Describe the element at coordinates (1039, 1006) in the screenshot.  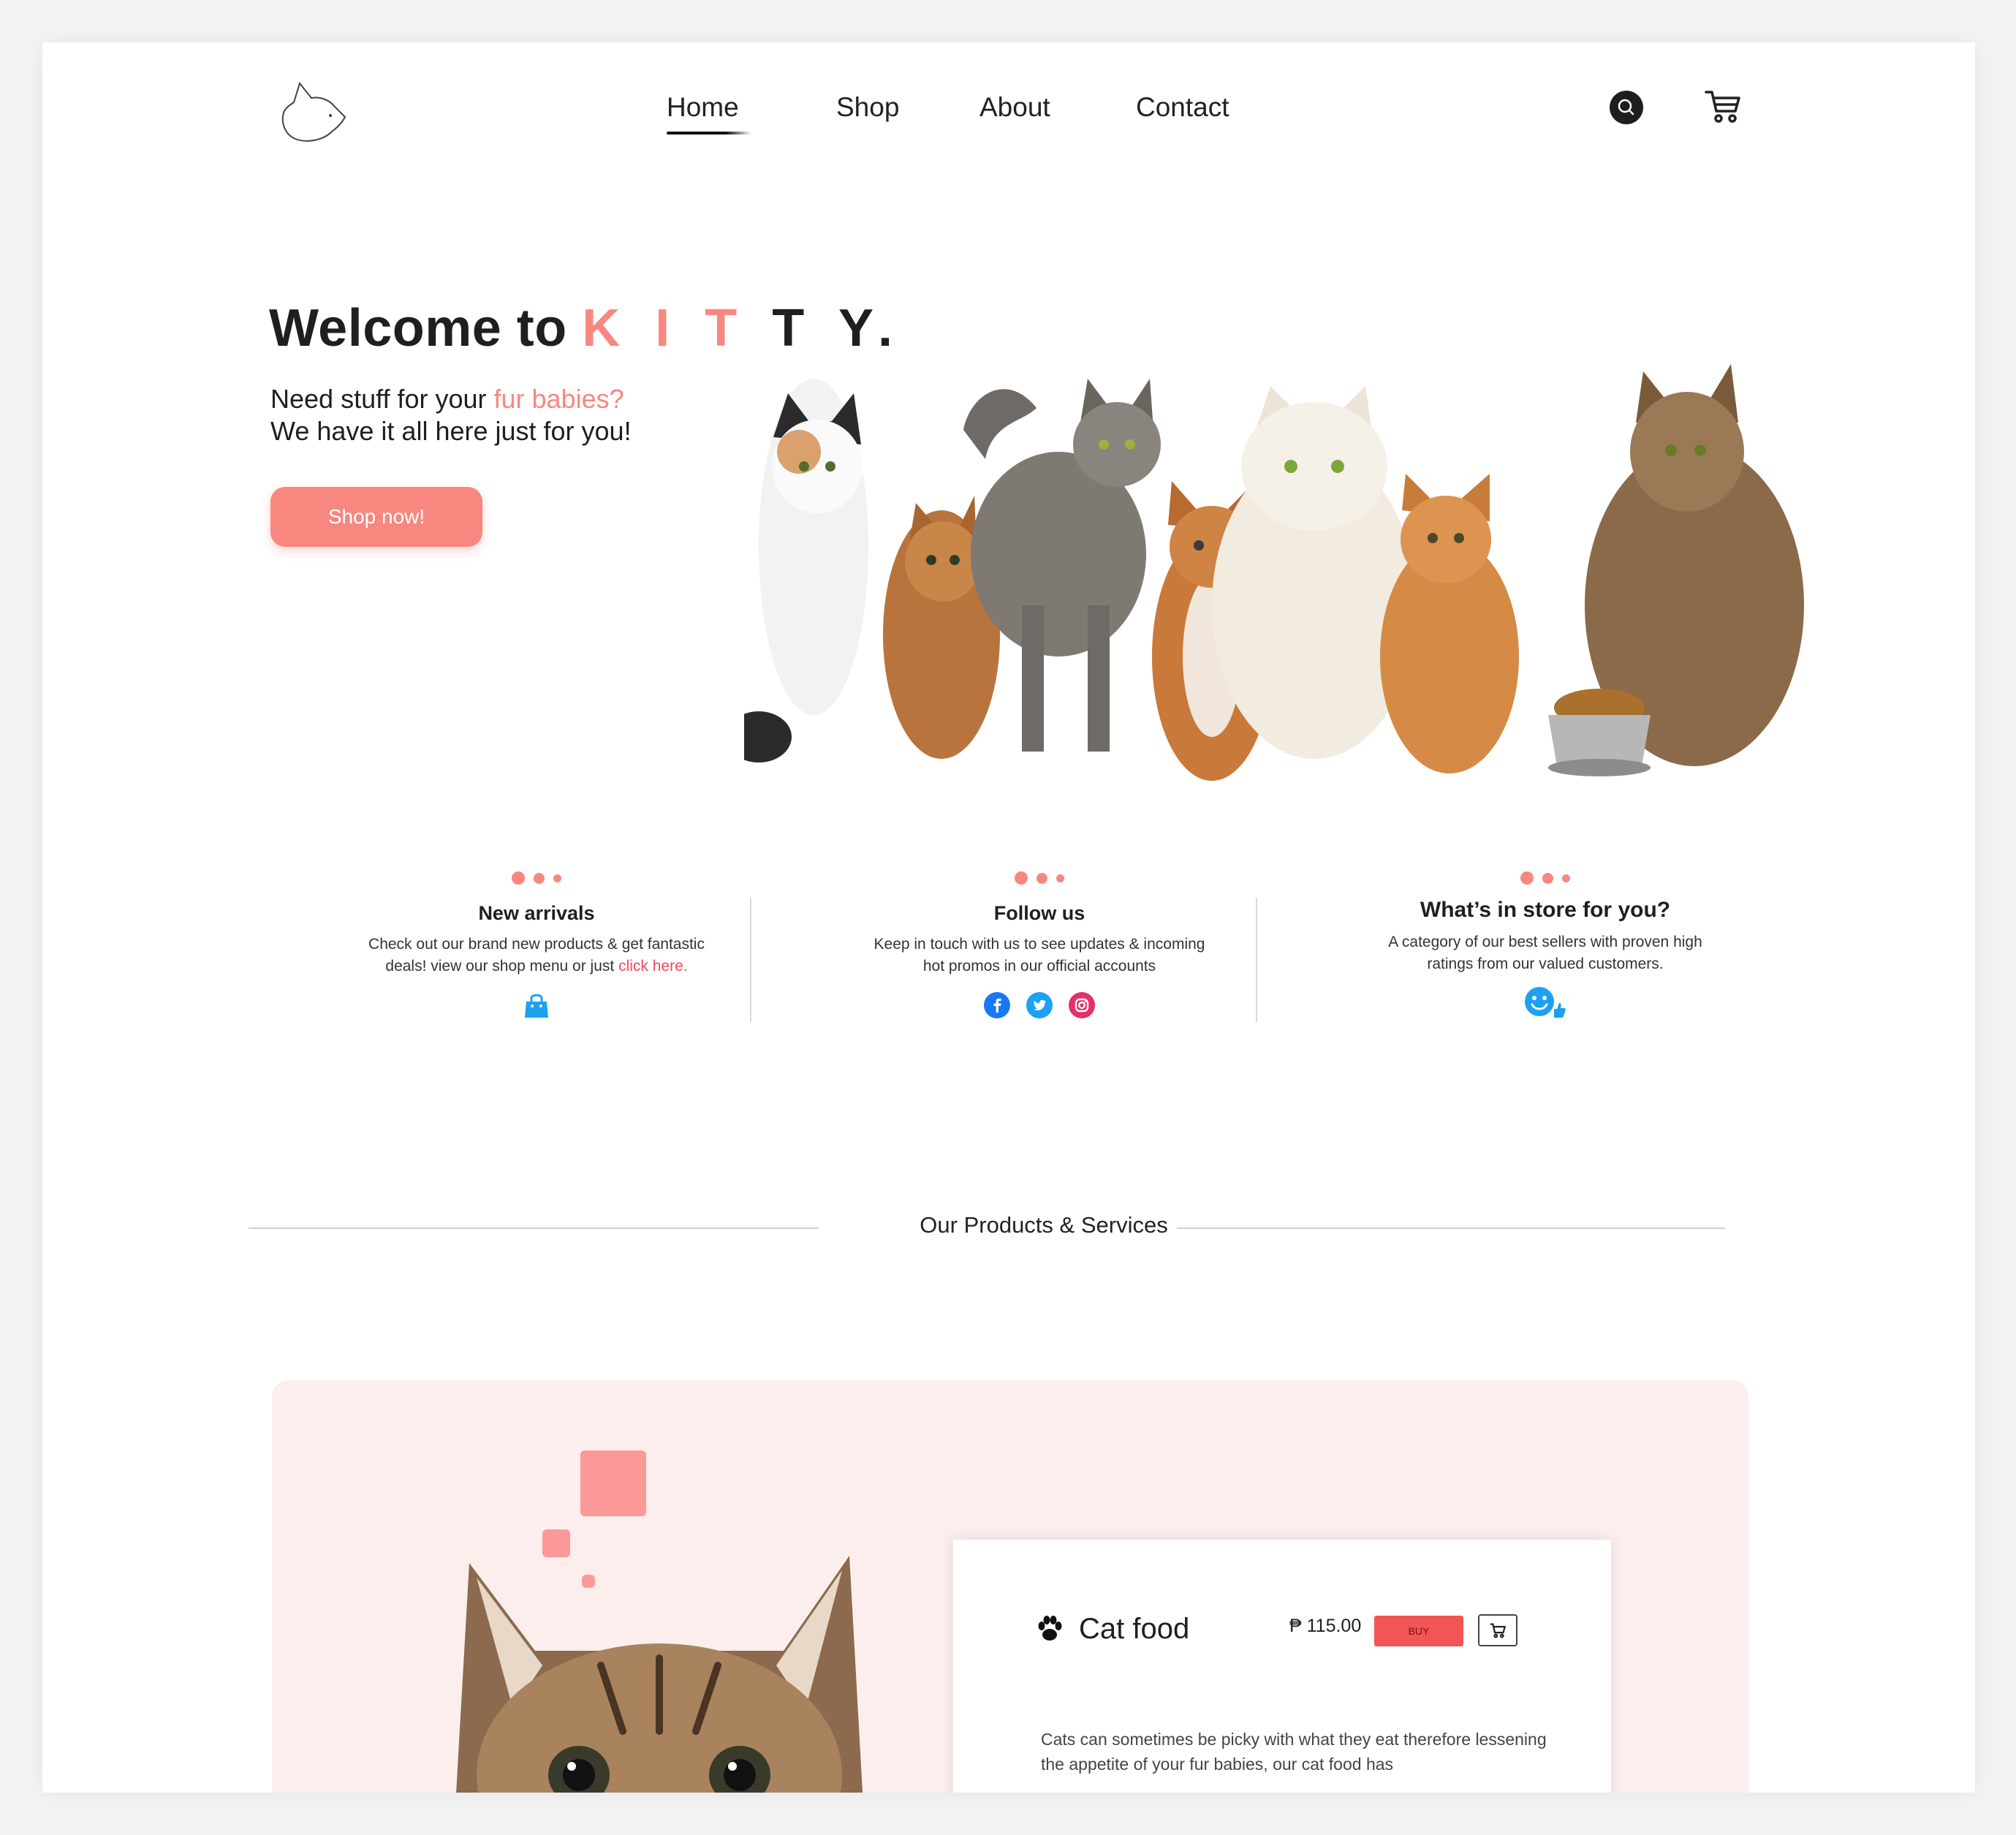
I see `twitter-icon` at that location.